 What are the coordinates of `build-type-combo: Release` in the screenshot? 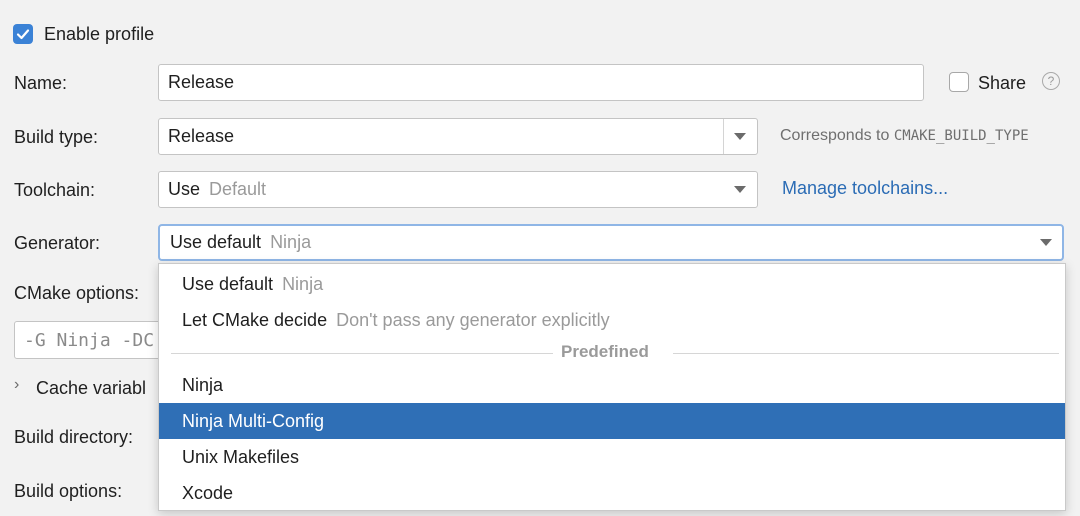 It's located at (458, 136).